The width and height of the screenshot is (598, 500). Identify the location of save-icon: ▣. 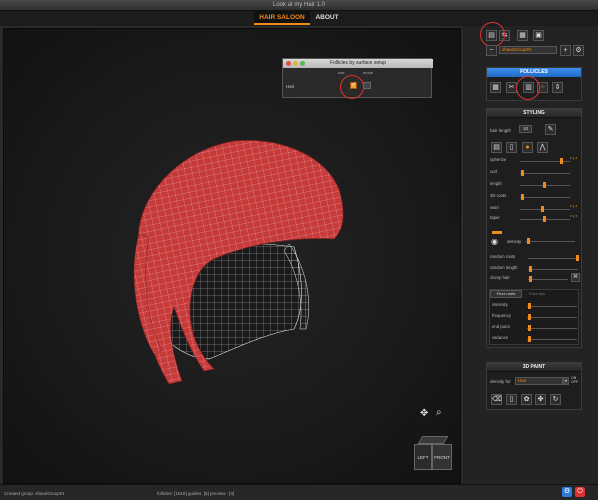
(538, 35).